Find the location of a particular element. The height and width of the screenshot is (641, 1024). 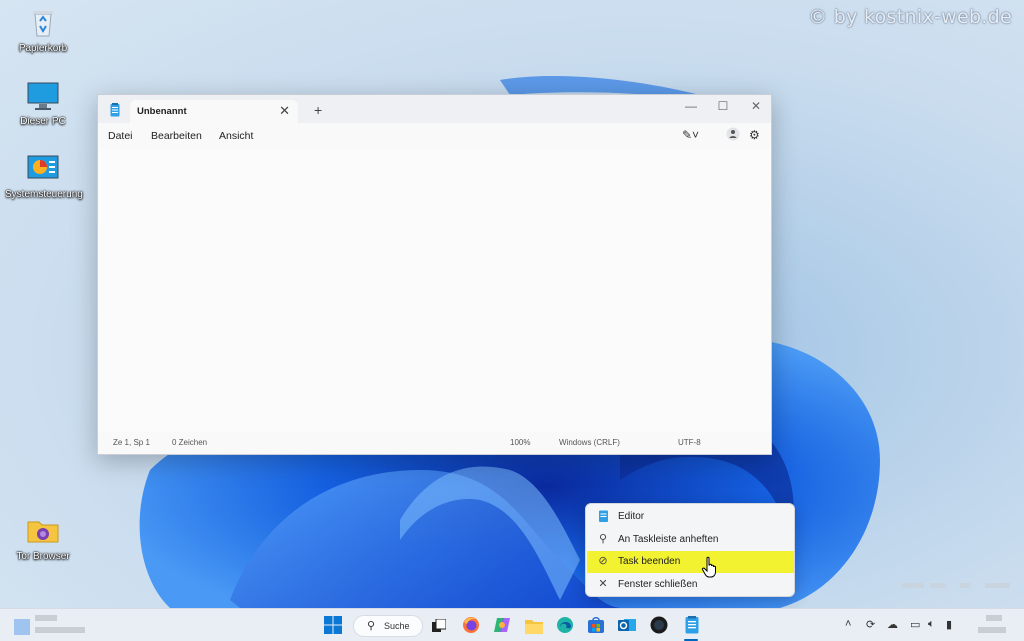

status-zoom: 100% is located at coordinates (520, 442).